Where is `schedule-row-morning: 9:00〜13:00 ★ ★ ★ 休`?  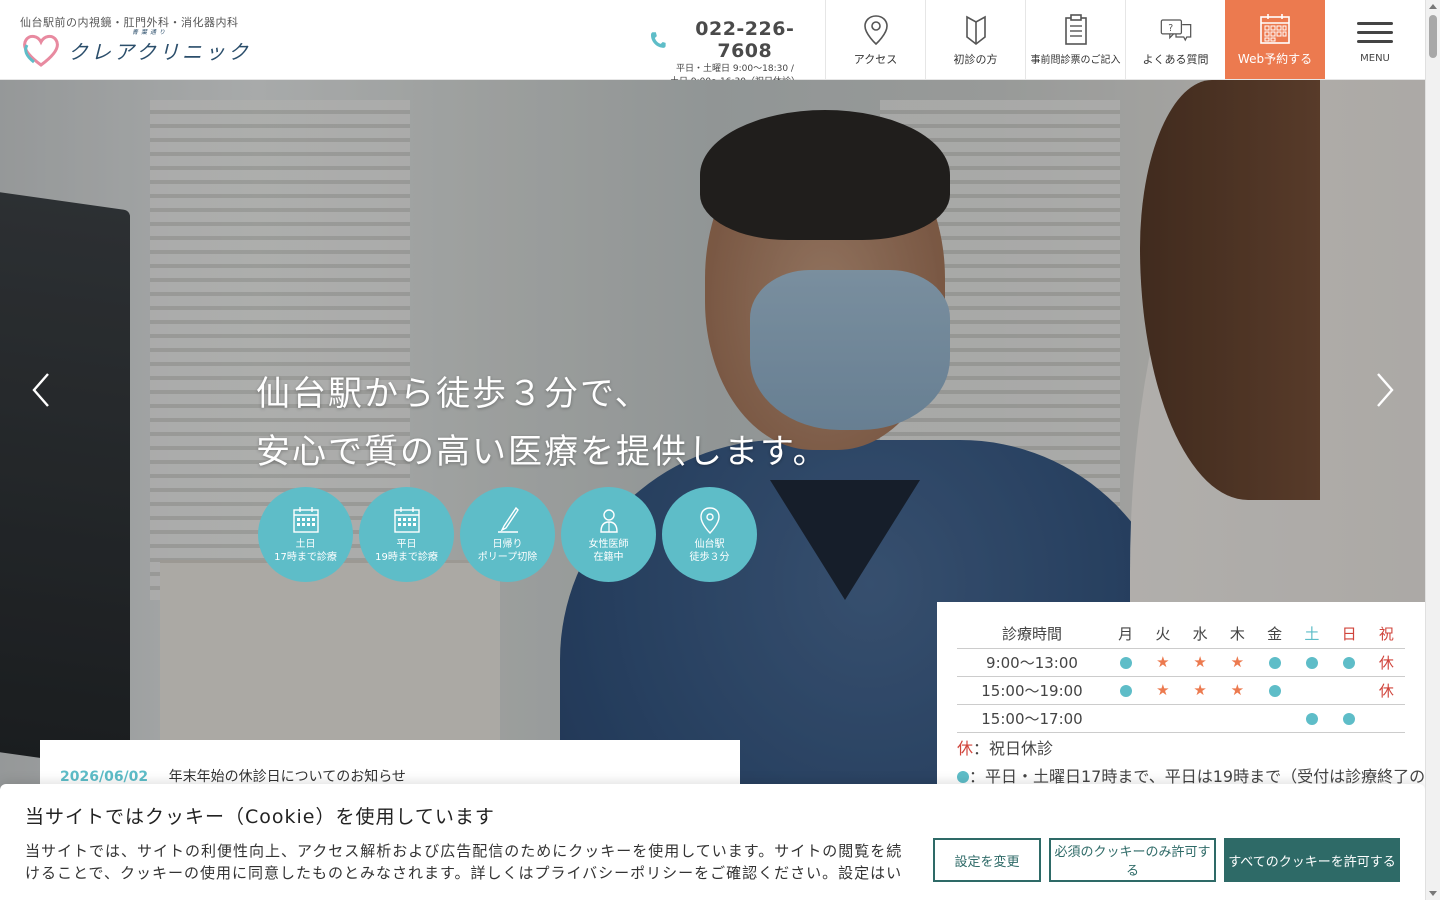 schedule-row-morning: 9:00〜13:00 ★ ★ ★ 休 is located at coordinates (1181, 662).